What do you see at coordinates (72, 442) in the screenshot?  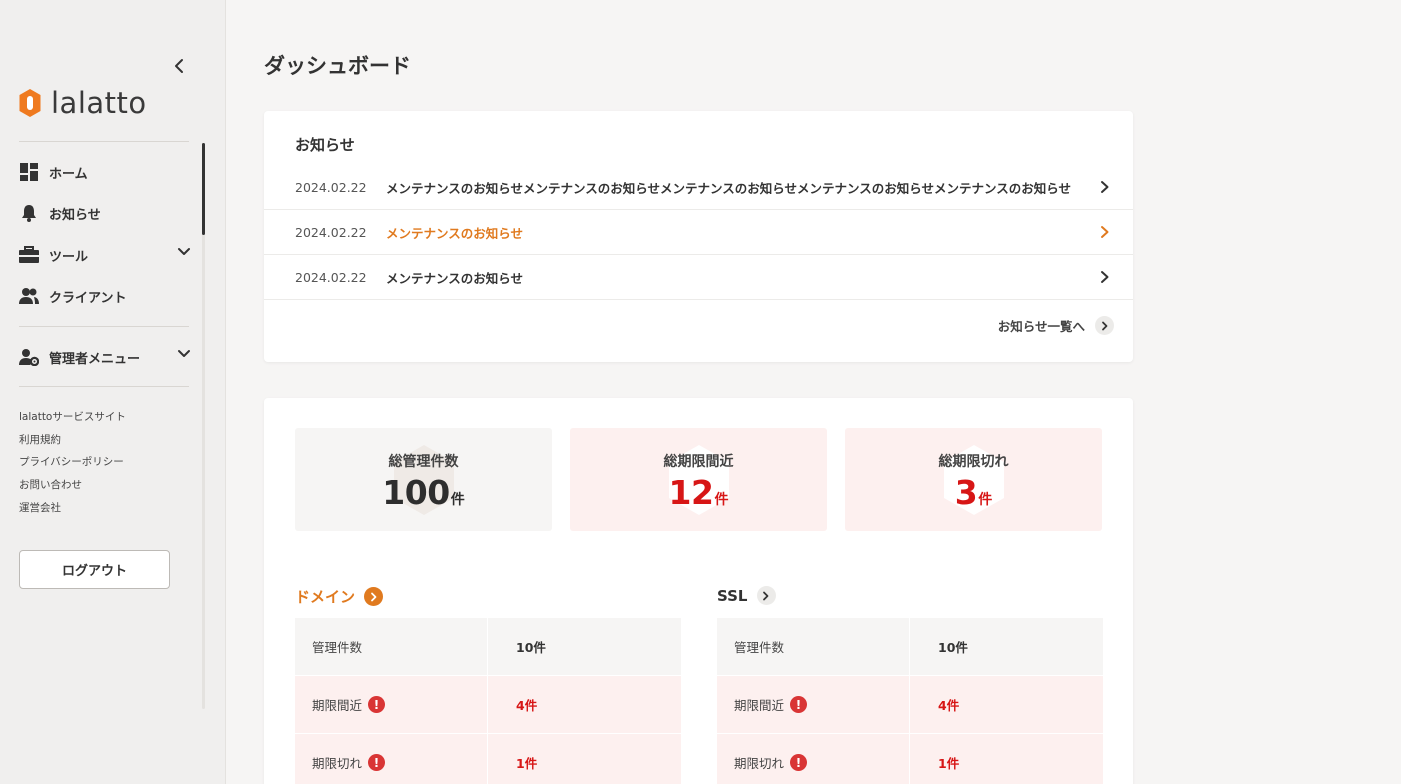 I see `link-terms: 利用規約` at bounding box center [72, 442].